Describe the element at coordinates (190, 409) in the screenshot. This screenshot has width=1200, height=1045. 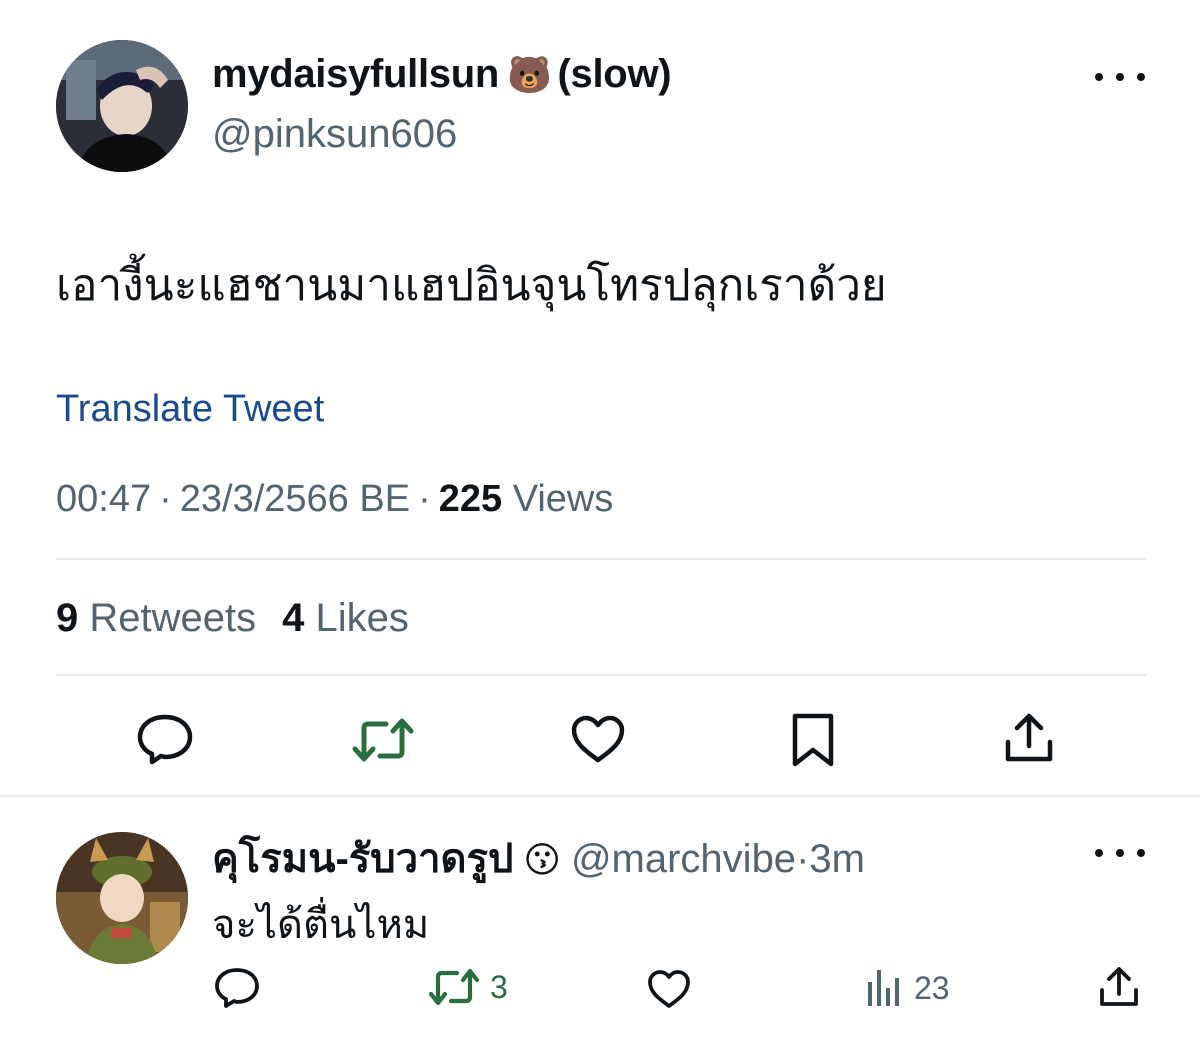
I see `translate-tweet-link: Translate Tweet` at that location.